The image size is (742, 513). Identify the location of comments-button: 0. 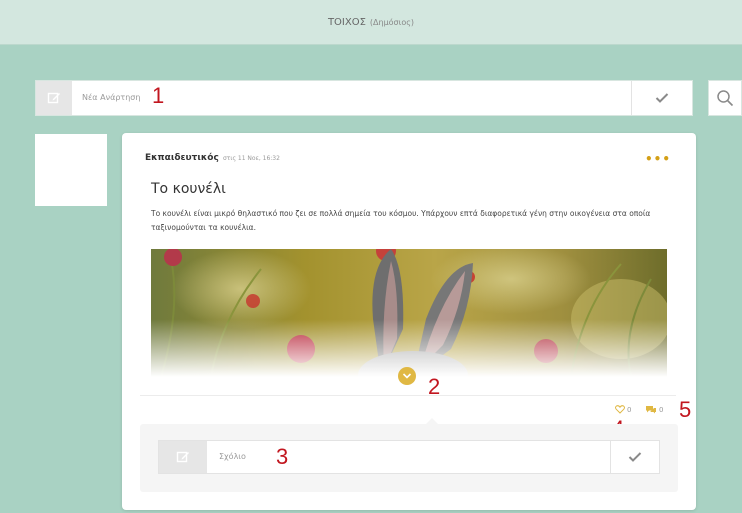
(654, 409).